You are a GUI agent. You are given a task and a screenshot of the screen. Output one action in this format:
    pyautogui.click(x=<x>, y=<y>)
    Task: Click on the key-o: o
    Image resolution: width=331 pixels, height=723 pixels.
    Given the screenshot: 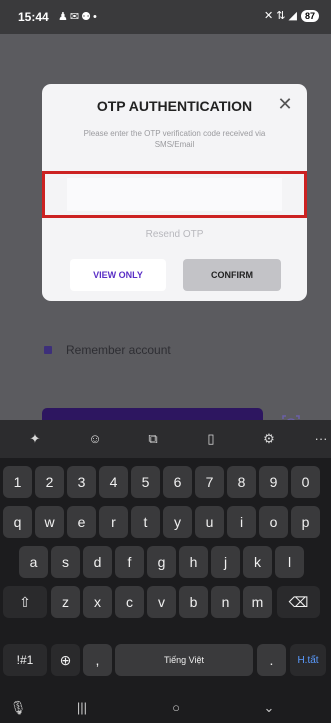 What is the action you would take?
    pyautogui.click(x=273, y=522)
    